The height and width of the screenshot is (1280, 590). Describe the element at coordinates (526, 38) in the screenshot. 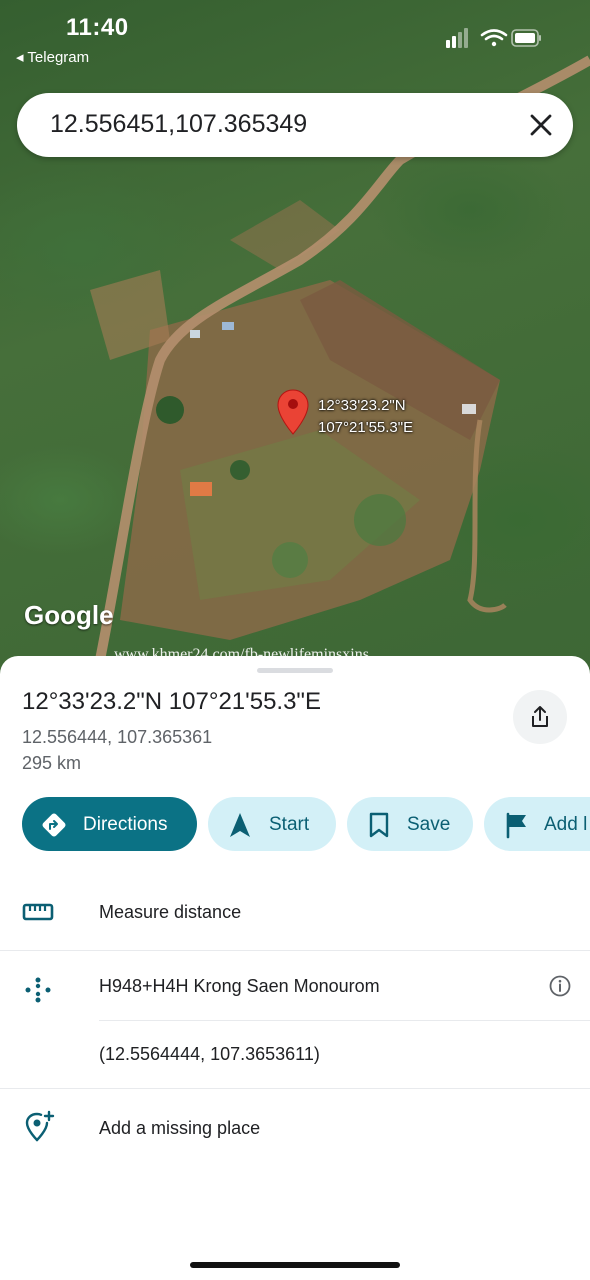

I see `battery-icon` at that location.